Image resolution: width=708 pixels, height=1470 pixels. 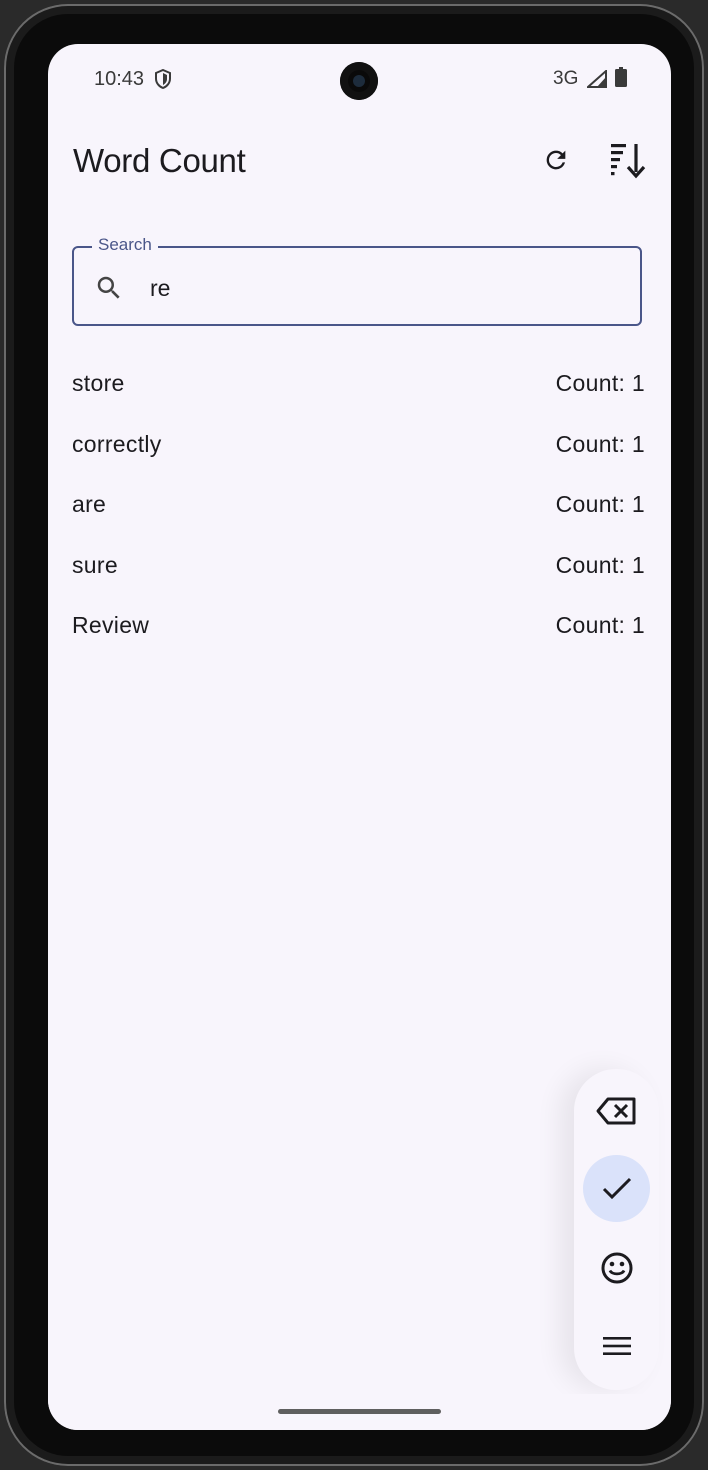 What do you see at coordinates (380, 288) in the screenshot?
I see `search-input` at bounding box center [380, 288].